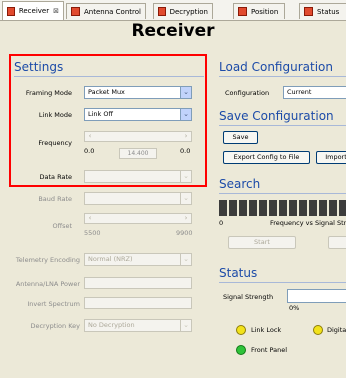  What do you see at coordinates (55, 115) in the screenshot?
I see `link-mode-label: Link Mode` at bounding box center [55, 115].